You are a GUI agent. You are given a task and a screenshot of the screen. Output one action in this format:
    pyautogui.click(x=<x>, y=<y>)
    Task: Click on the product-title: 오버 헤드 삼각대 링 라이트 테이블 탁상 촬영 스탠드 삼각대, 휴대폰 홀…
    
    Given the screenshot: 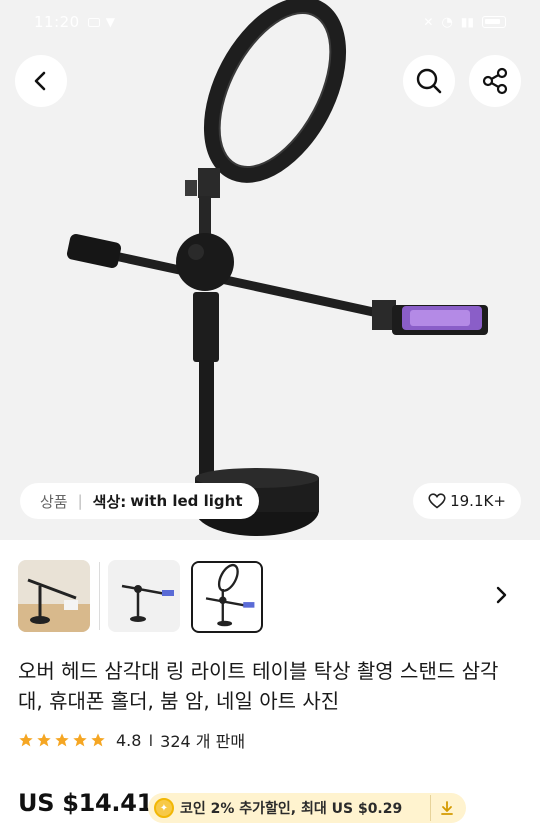 What is the action you would take?
    pyautogui.click(x=258, y=686)
    